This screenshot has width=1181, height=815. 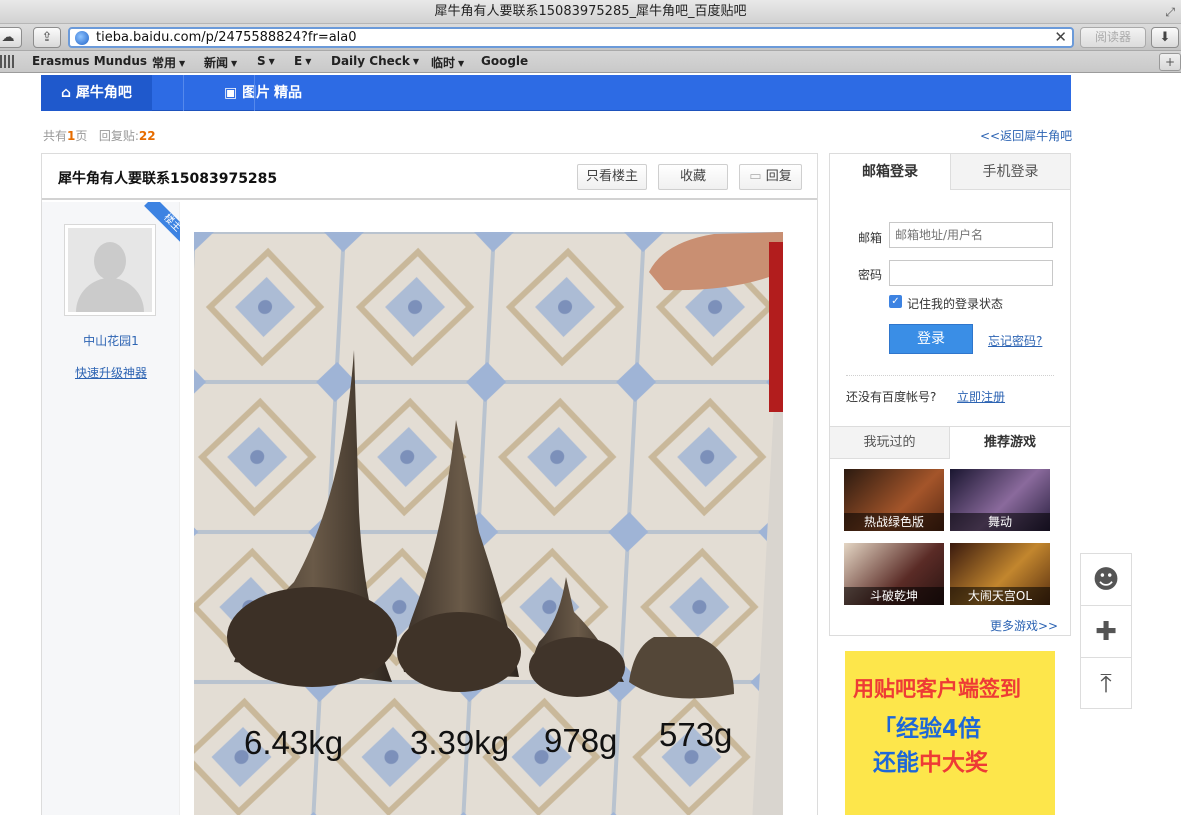 What do you see at coordinates (312, 637) in the screenshot?
I see `horn-1-base` at bounding box center [312, 637].